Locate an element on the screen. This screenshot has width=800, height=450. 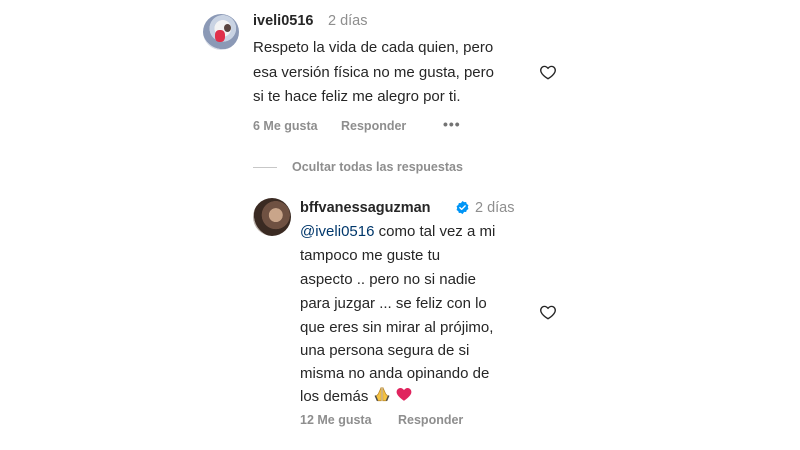
reply-text-line: @iveli0516 como tal vez a mi is located at coordinates (397, 232).